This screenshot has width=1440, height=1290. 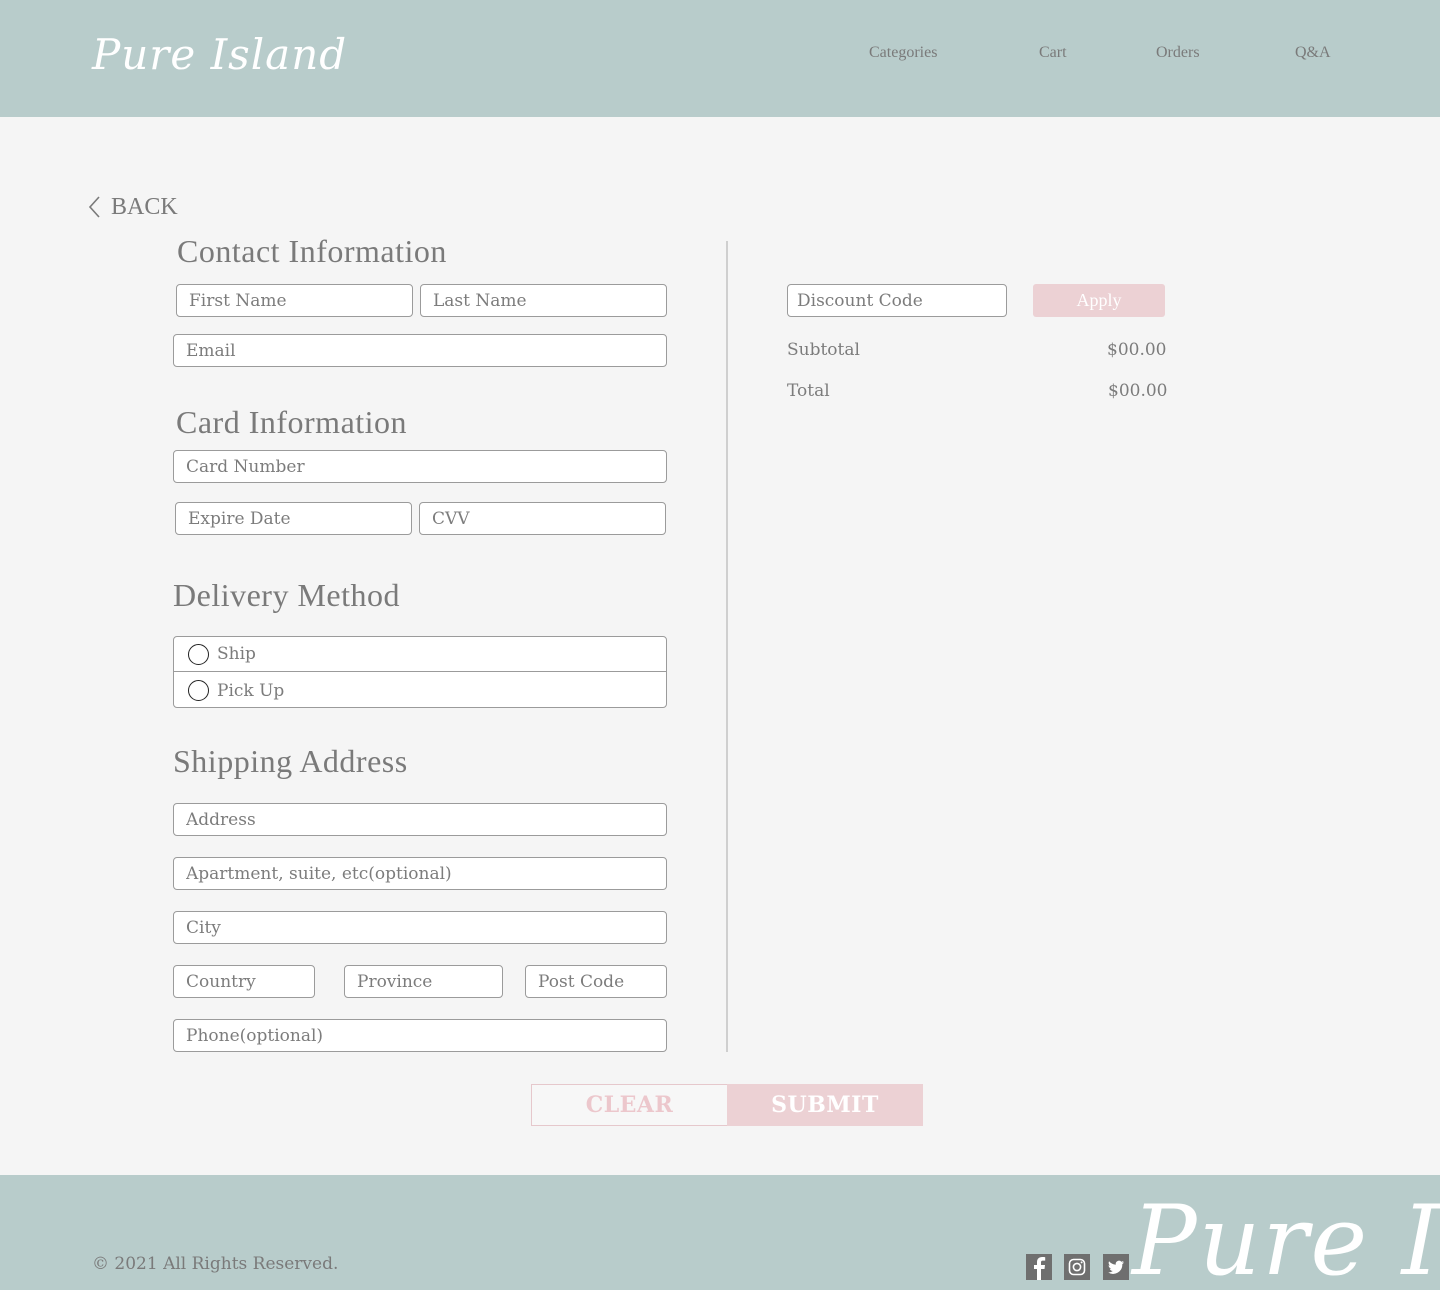 What do you see at coordinates (720, 58) in the screenshot?
I see `site-header: Pure Island Categories Cart Orders Q&A` at bounding box center [720, 58].